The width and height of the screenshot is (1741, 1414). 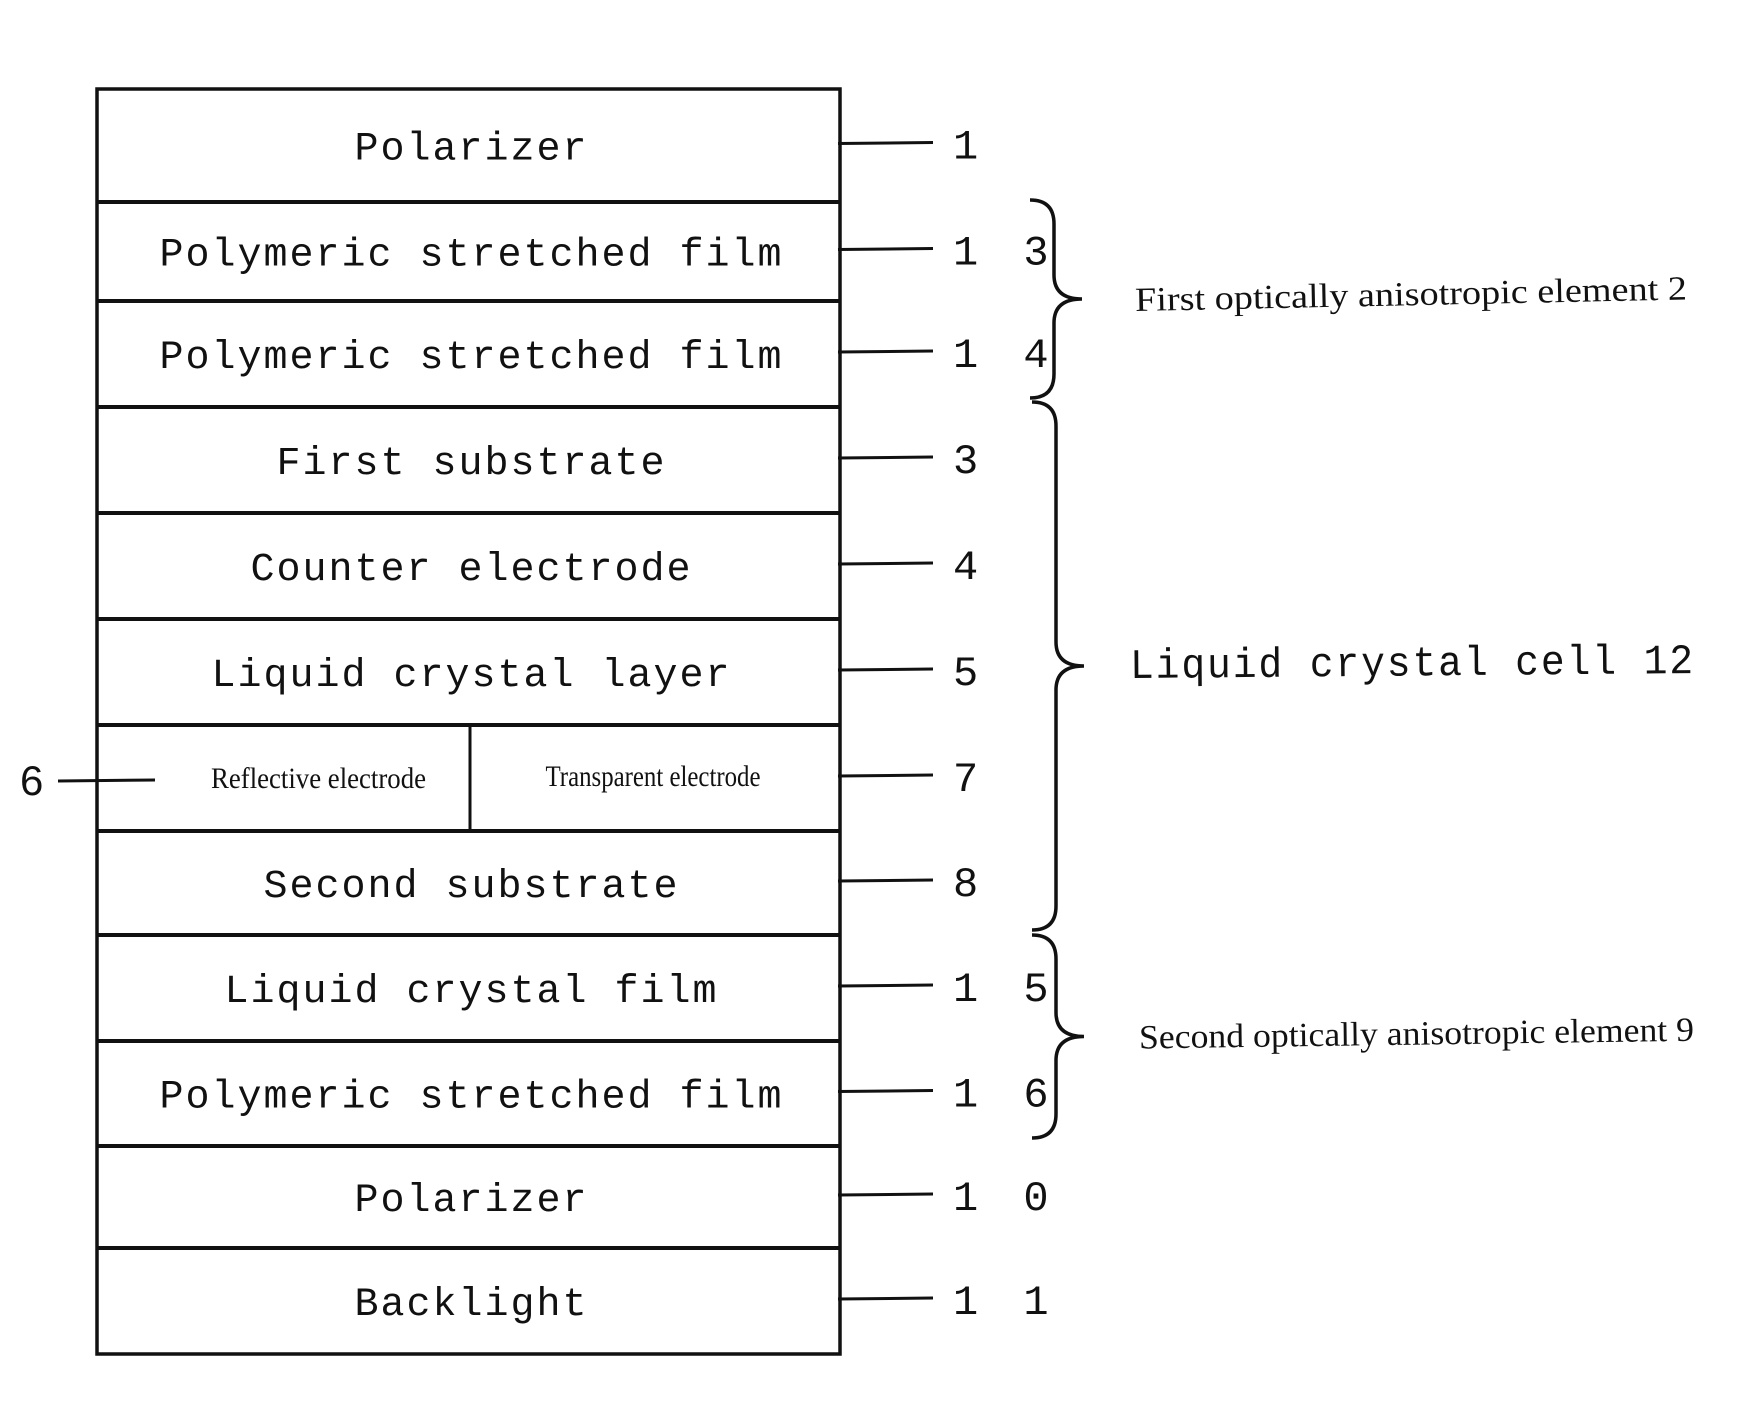 I want to click on layer-label: Liquid crystal layer, so click(x=471, y=676).